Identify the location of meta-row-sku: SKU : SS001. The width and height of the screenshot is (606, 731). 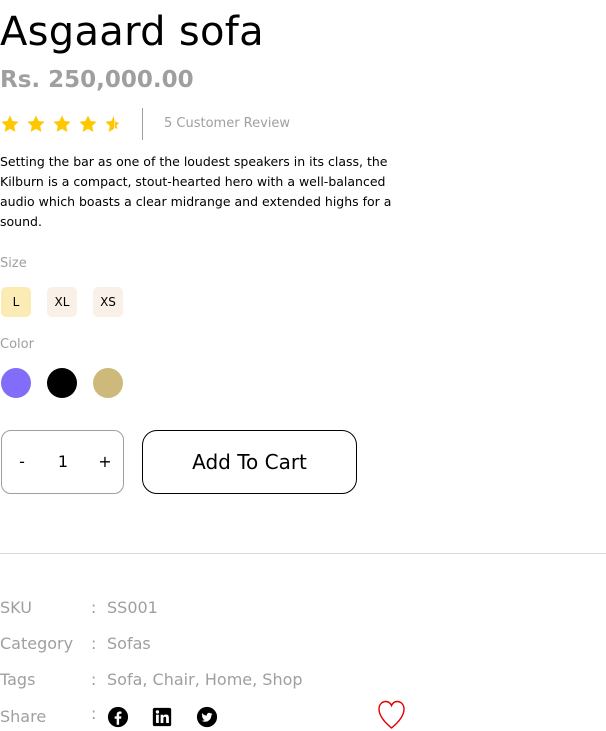
(210, 608).